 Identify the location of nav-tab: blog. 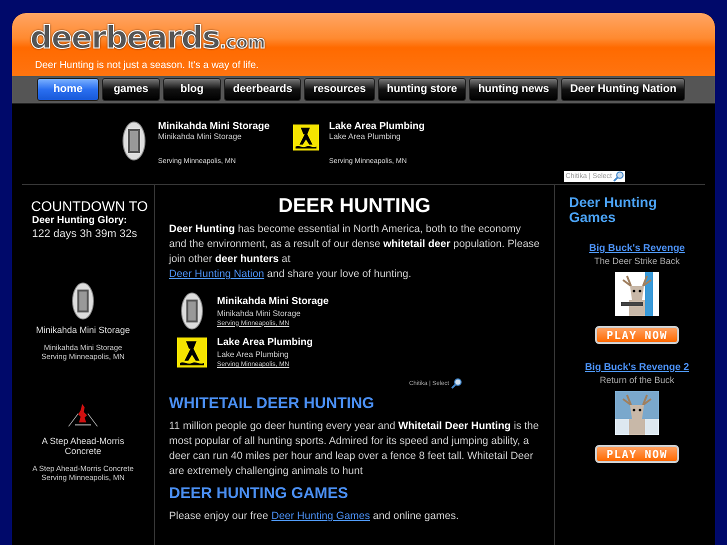
(192, 89).